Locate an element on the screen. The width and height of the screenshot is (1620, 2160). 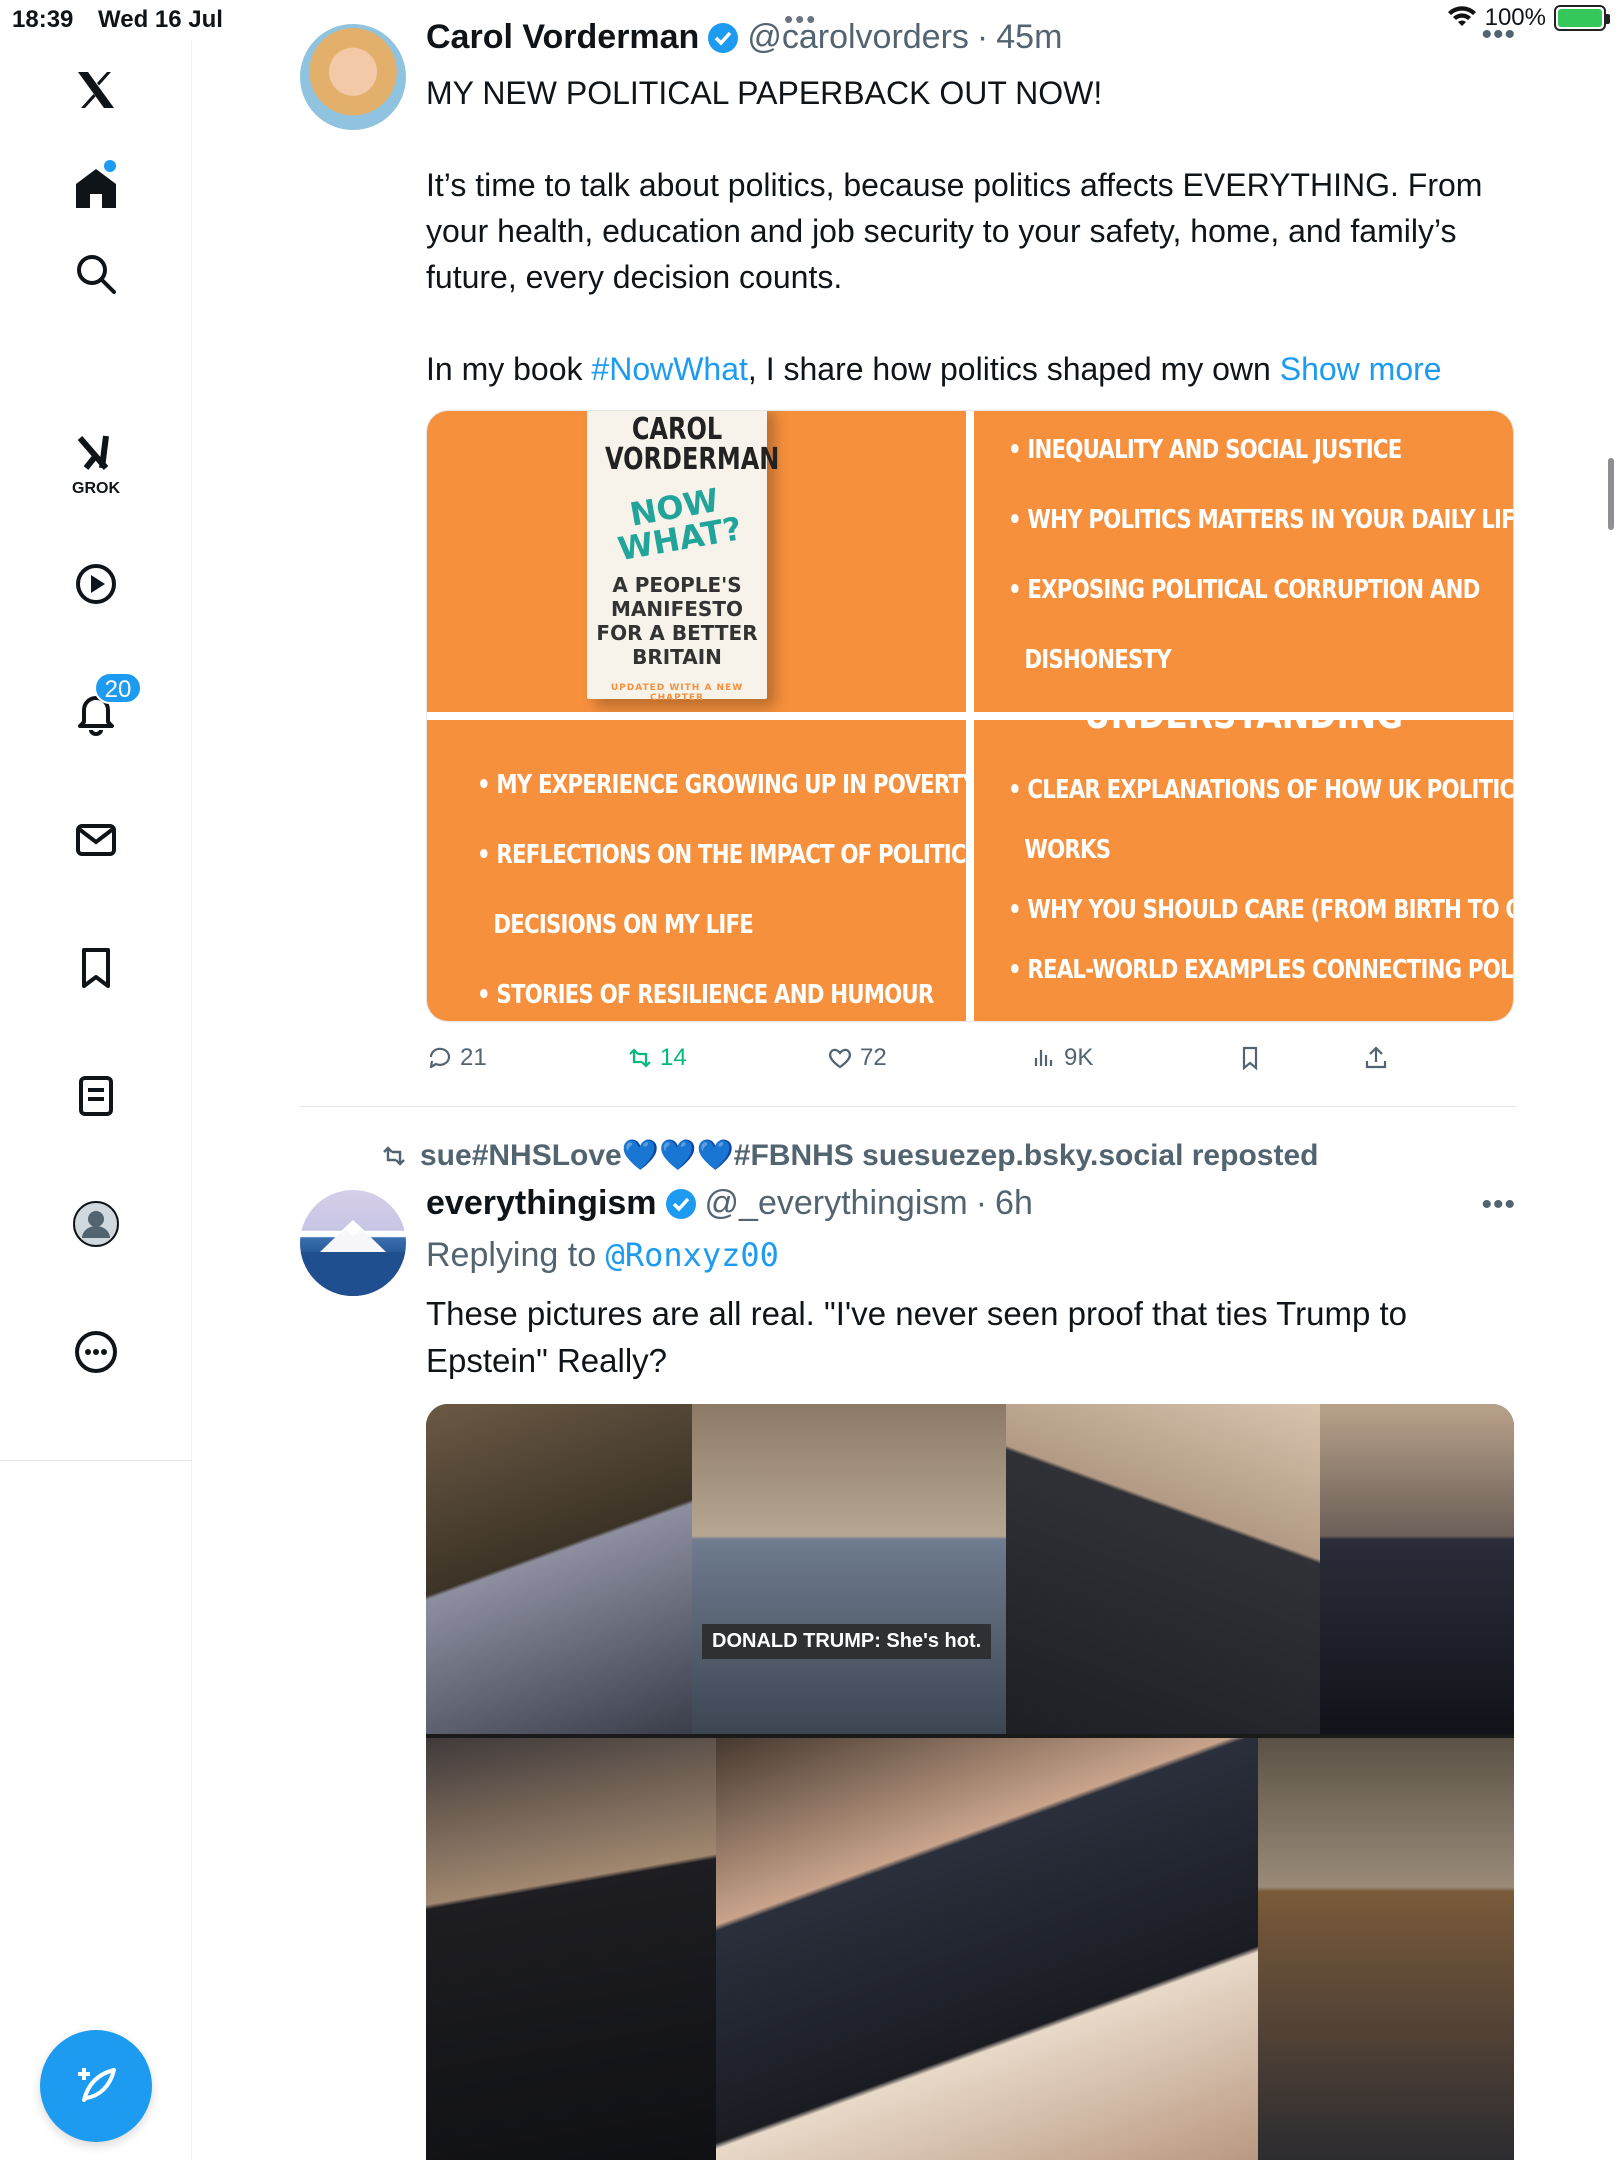
photo-2: DONALD TRUMP: She's hot. is located at coordinates (849, 1569).